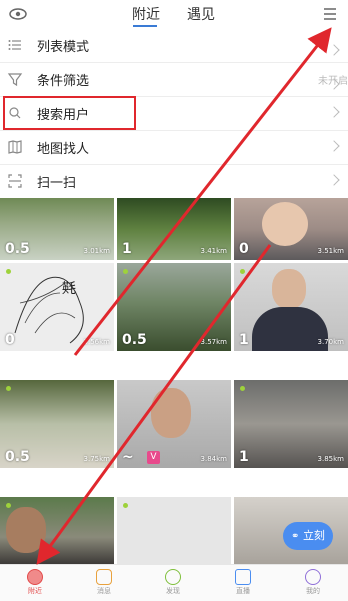 The image size is (348, 601). I want to click on user-card: 0 3.51km, so click(291, 229).